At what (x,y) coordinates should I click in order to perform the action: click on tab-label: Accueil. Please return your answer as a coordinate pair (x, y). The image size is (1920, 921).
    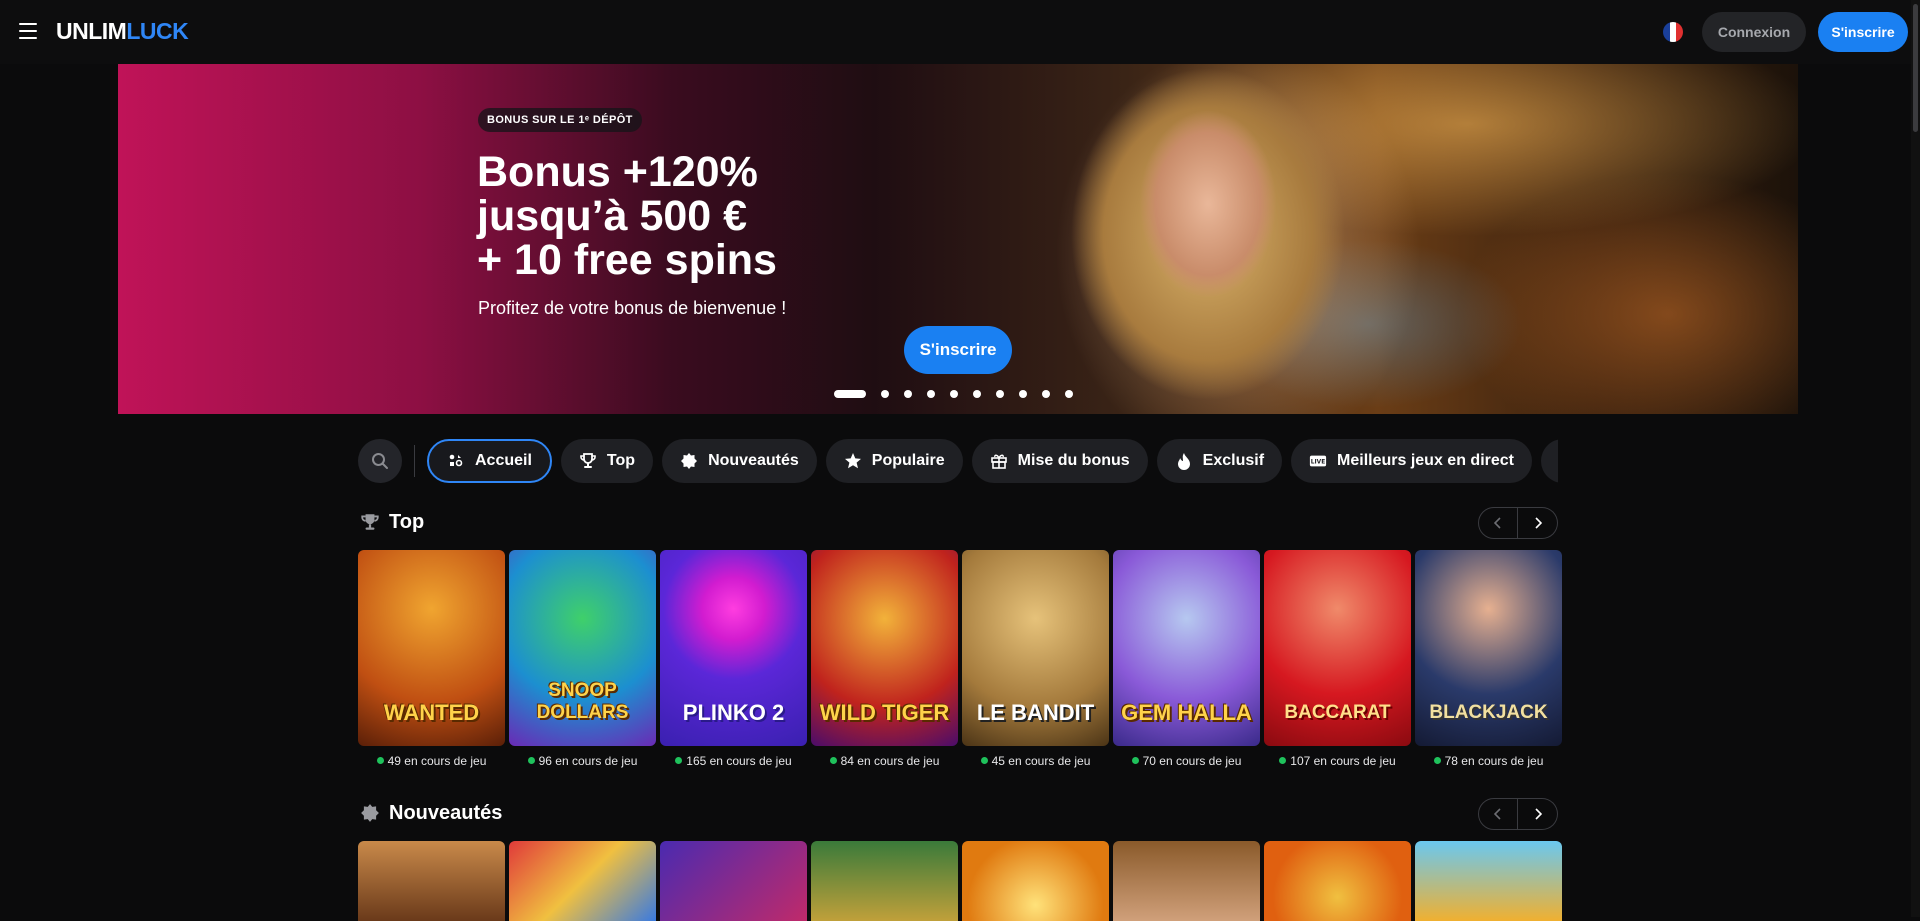
    Looking at the image, I should click on (503, 460).